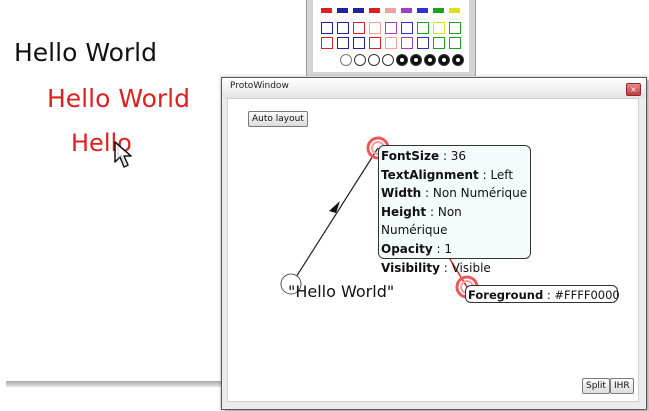 The height and width of the screenshot is (411, 649). Describe the element at coordinates (85, 52) in the screenshot. I see `hello-world-text-black: Hello World` at that location.